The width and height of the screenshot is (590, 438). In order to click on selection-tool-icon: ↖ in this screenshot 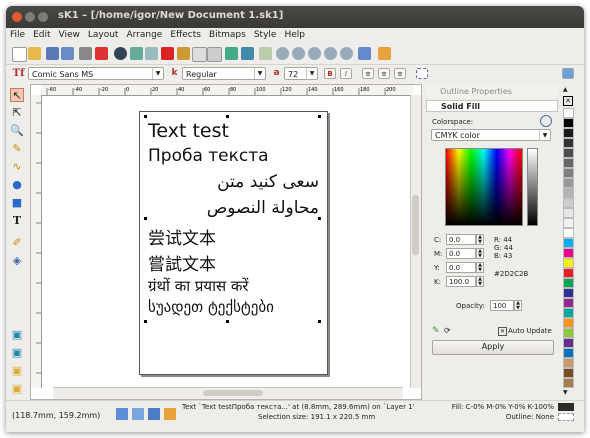, I will do `click(17, 95)`.